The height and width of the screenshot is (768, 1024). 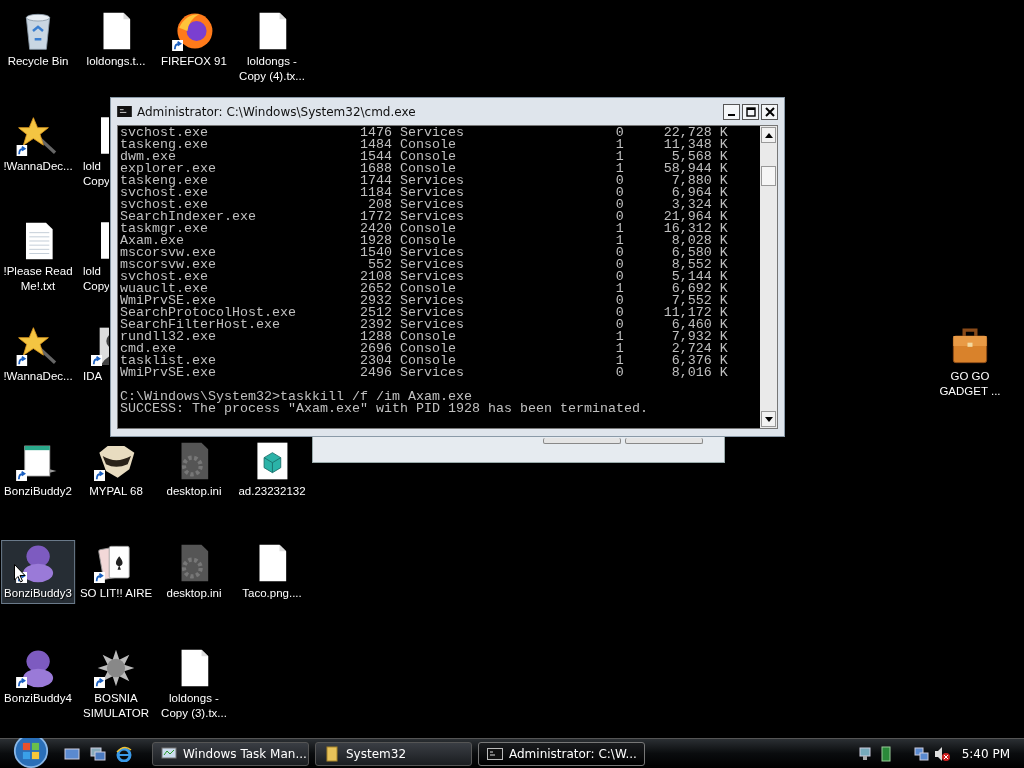 What do you see at coordinates (148, 157) in the screenshot?
I see `process-name: dwm.exe` at bounding box center [148, 157].